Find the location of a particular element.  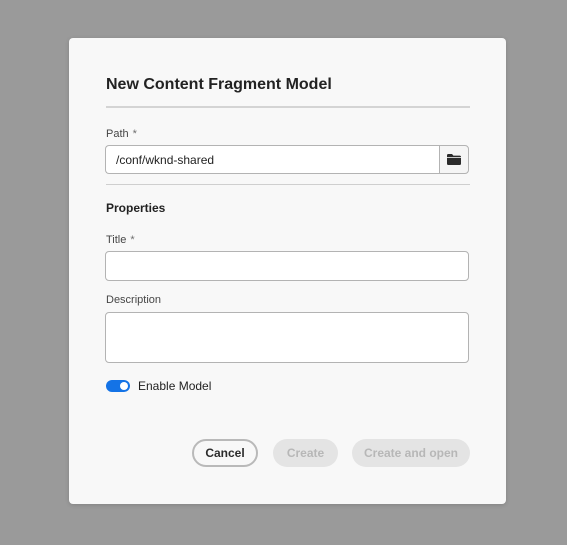

path-required-marker: * is located at coordinates (134, 134).